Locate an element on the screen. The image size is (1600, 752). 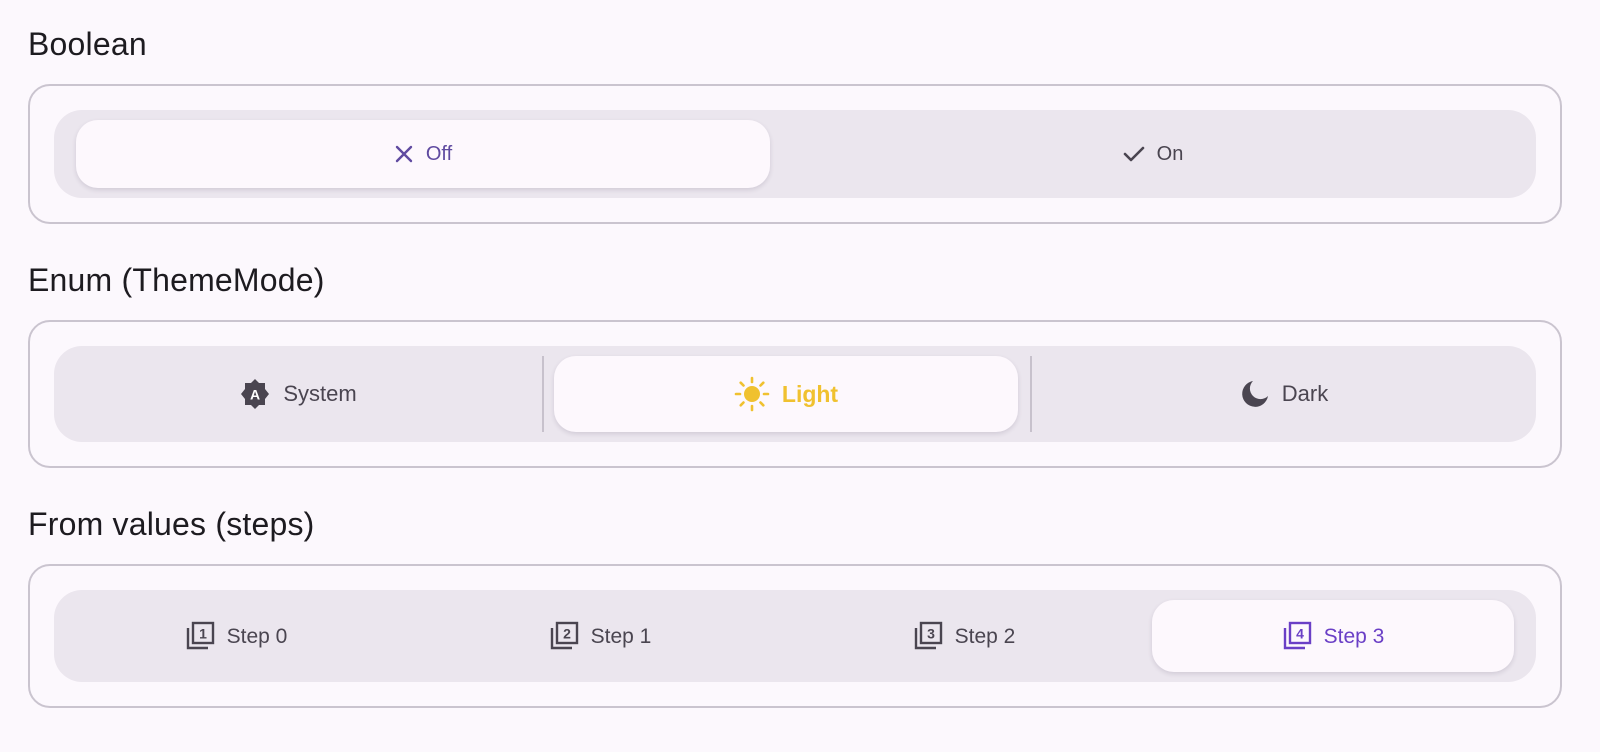
close-icon is located at coordinates (404, 154).